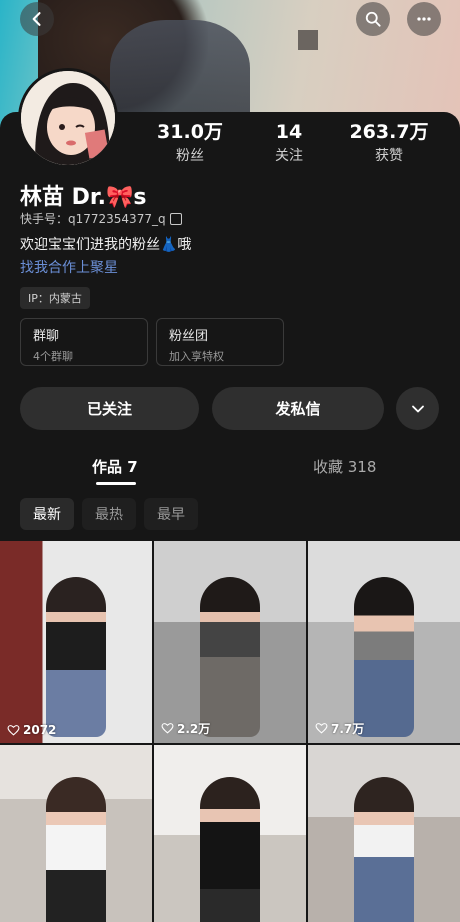 This screenshot has height=922, width=460. Describe the element at coordinates (308, 40) in the screenshot. I see `cover-wall-item` at that location.